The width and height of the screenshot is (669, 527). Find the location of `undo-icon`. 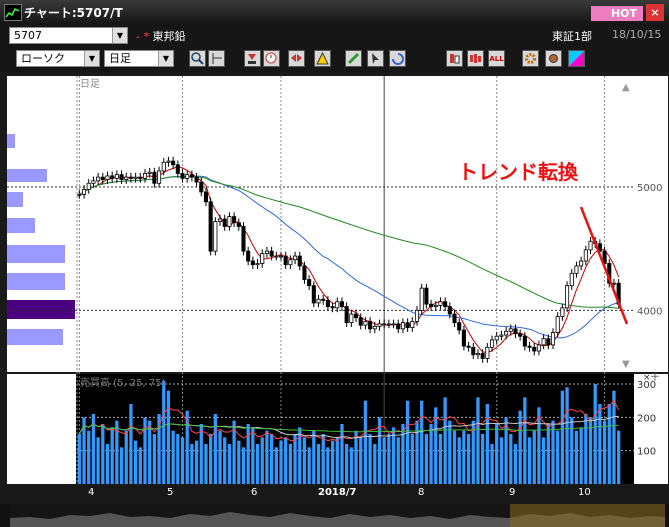

undo-icon is located at coordinates (397, 58).